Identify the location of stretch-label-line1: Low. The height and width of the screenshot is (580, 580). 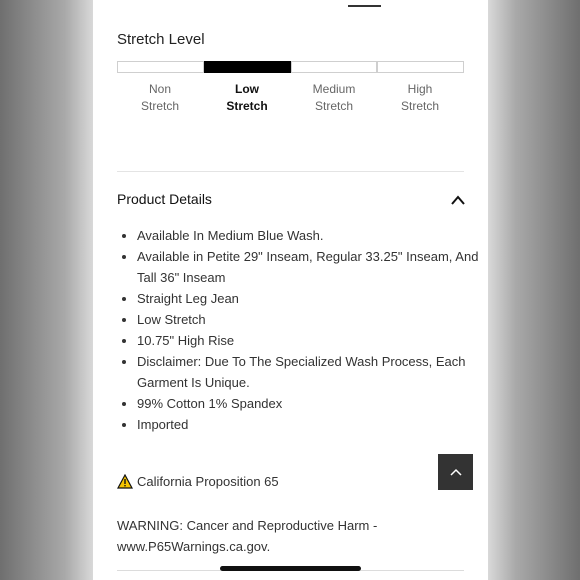
(247, 89).